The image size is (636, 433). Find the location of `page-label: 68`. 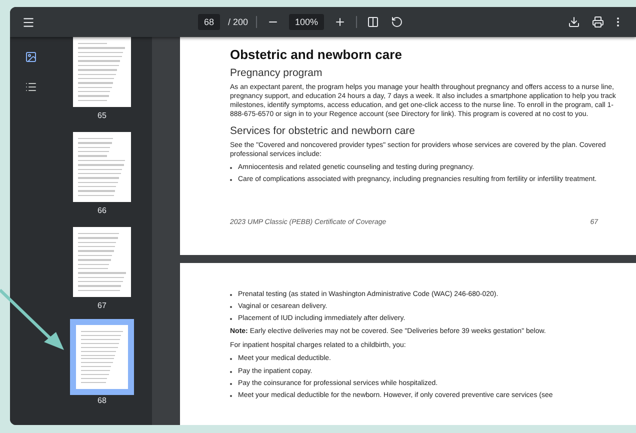

page-label: 68 is located at coordinates (102, 400).